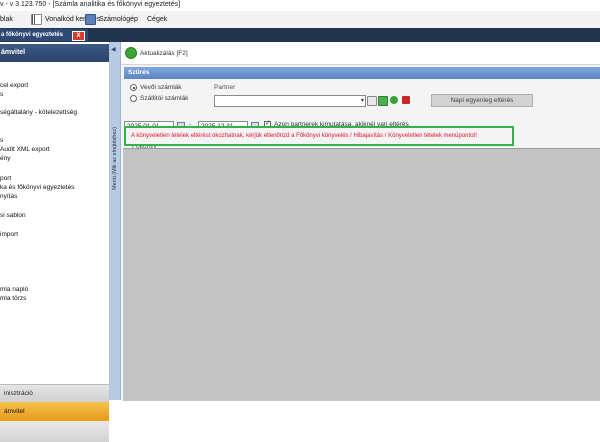  Describe the element at coordinates (44, 35) in the screenshot. I see `tab-ledger-reconciliation: a főkönyvi egyeztetés X` at that location.